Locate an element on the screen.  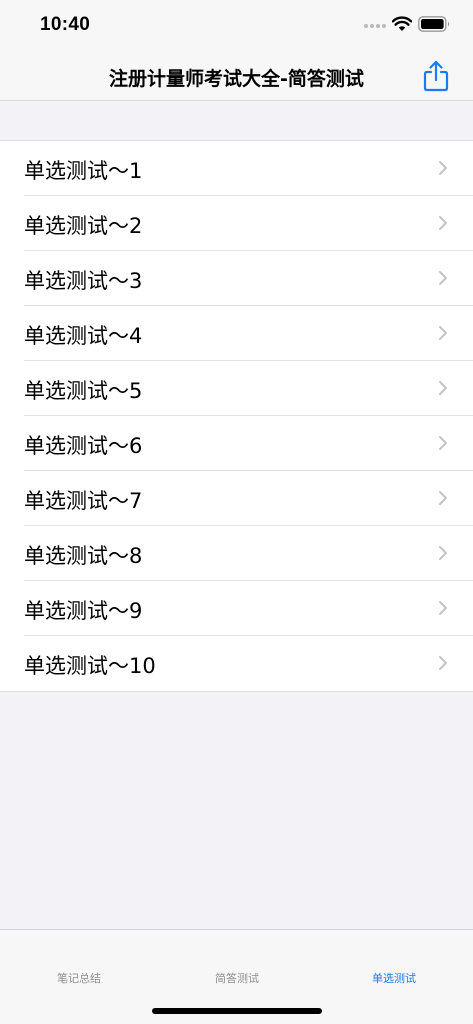
list-item-label: 单选测试～1 is located at coordinates (83, 171).